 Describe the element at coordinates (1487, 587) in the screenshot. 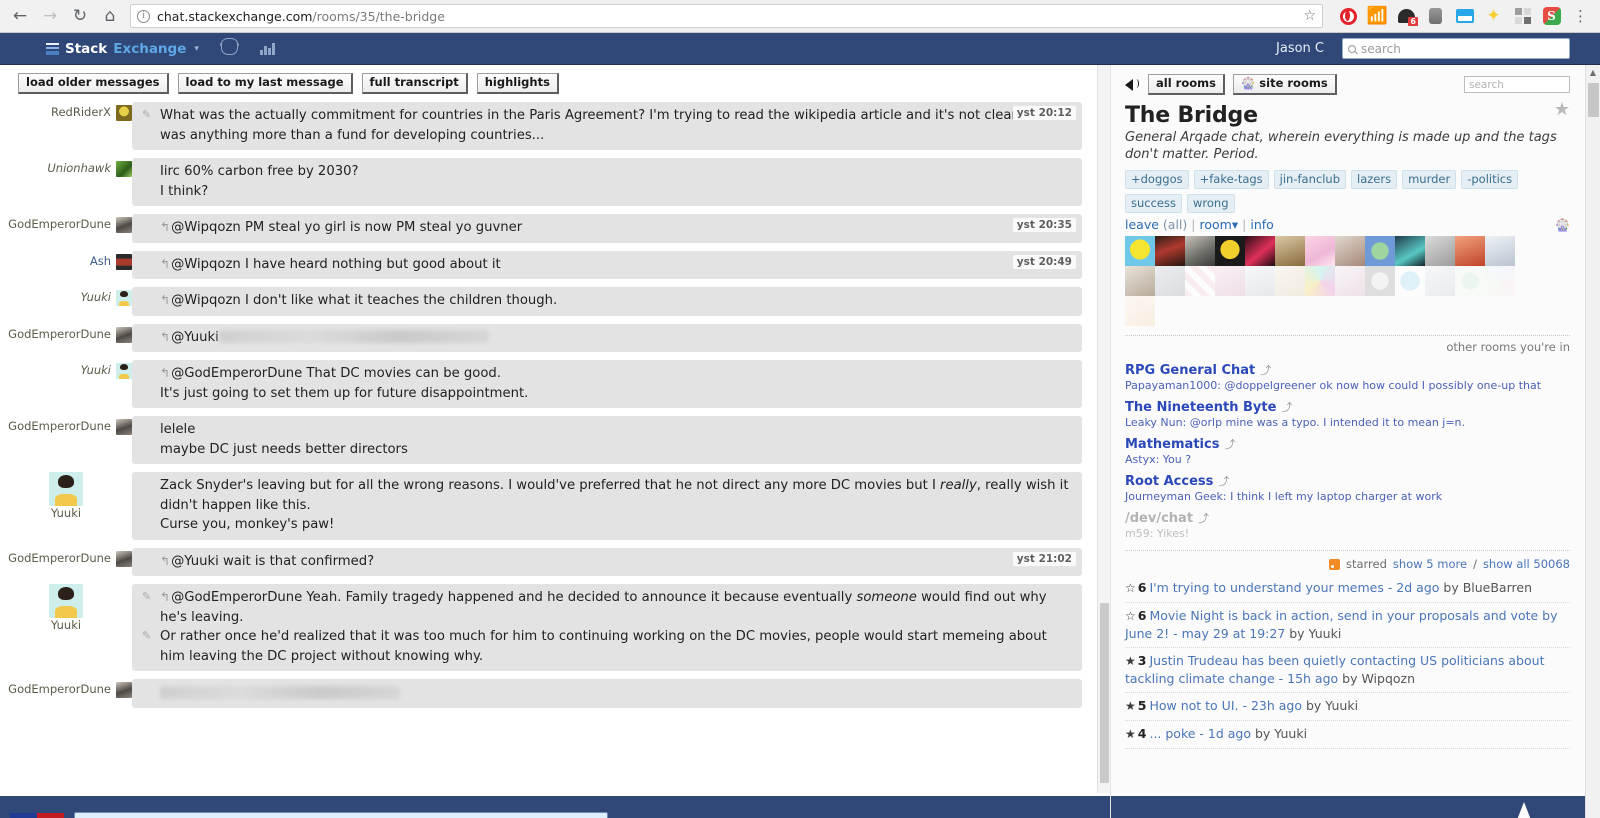

I see `starred-author: by BlueBarren` at that location.